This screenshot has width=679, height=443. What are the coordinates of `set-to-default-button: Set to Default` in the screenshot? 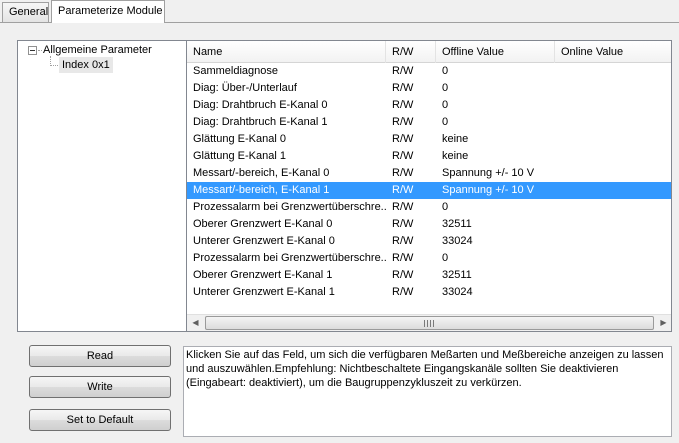 It's located at (100, 420).